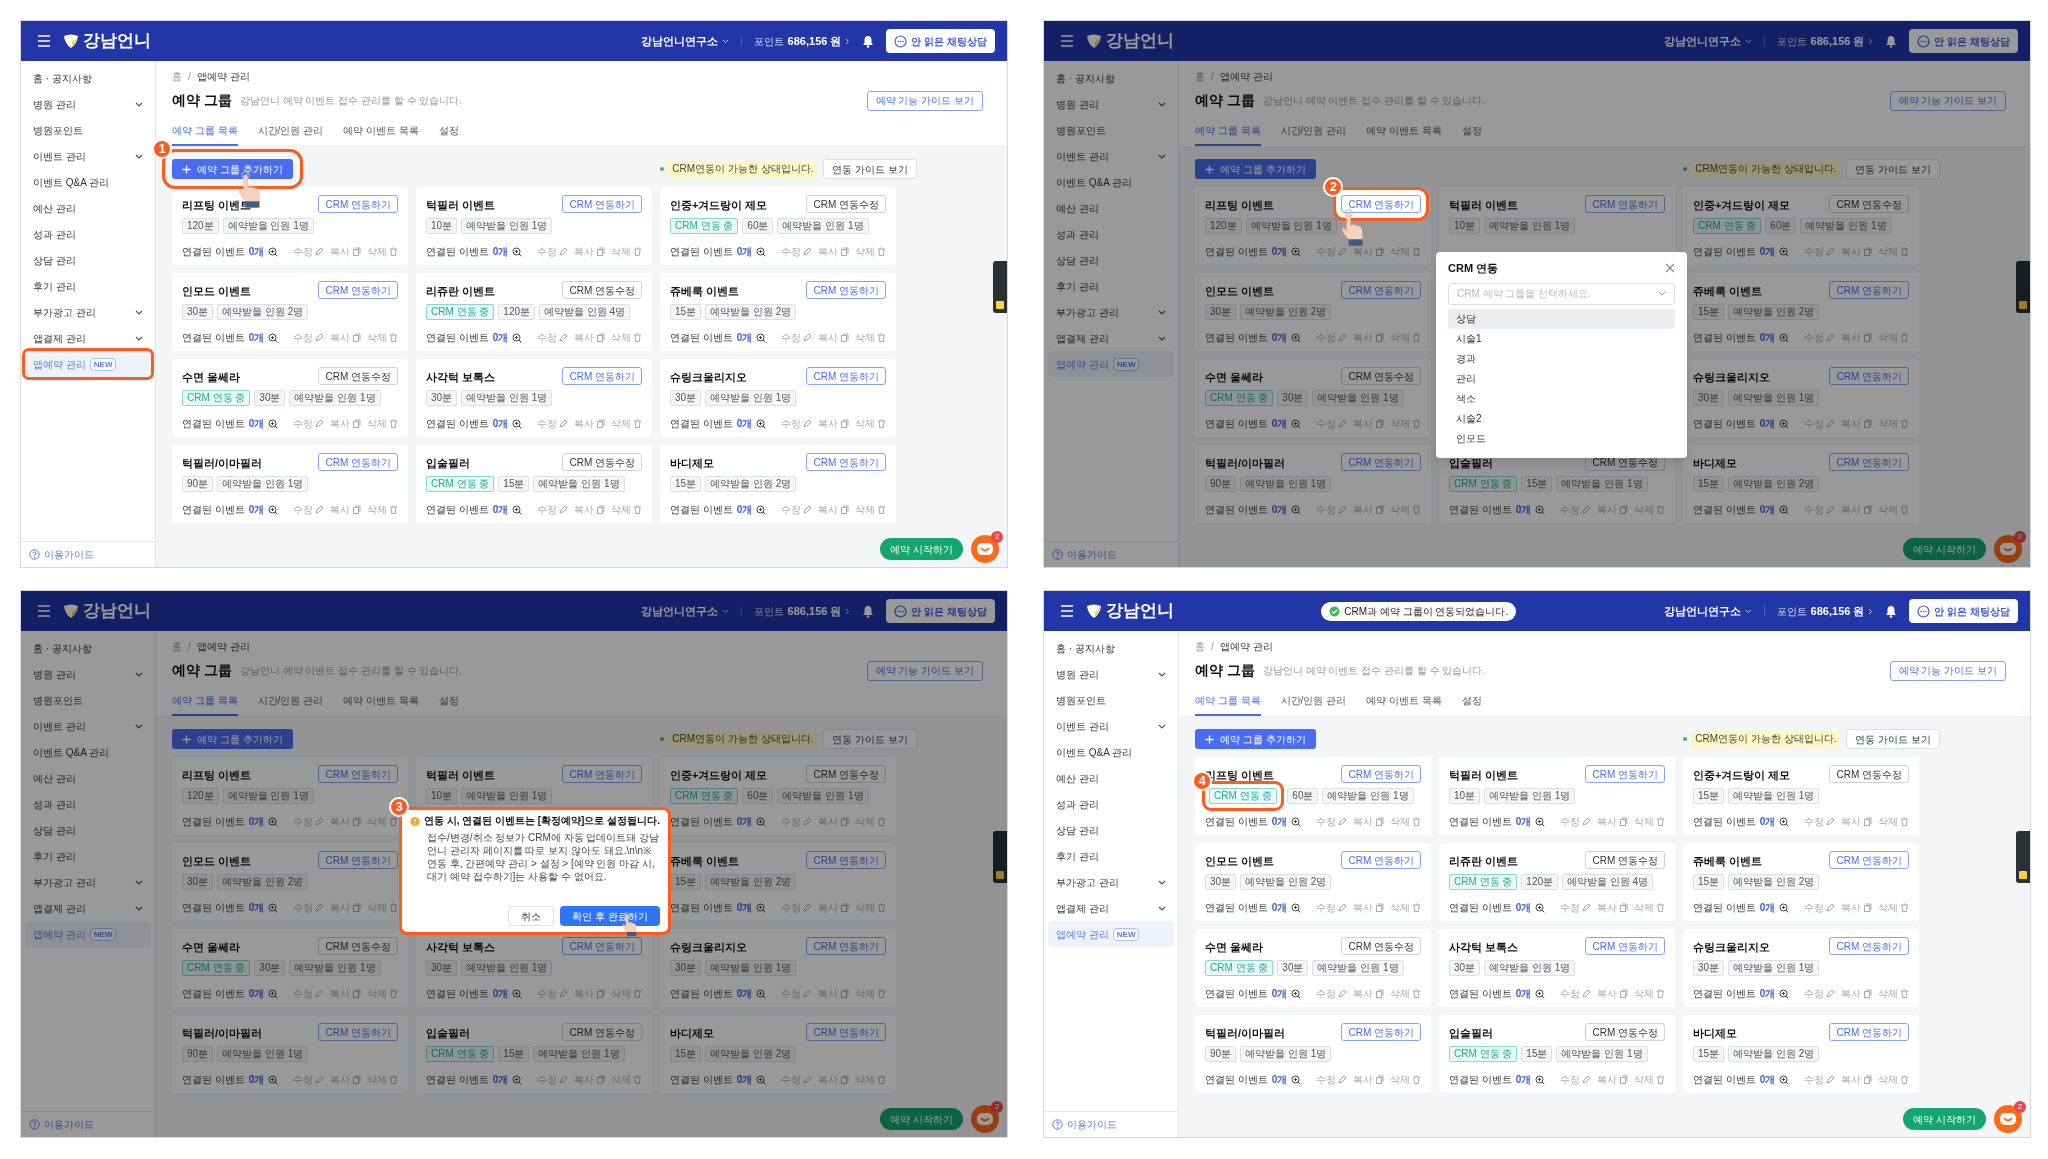 This screenshot has width=2048, height=1159. What do you see at coordinates (1404, 132) in the screenshot?
I see `tab: 예약 이벤트 목록` at bounding box center [1404, 132].